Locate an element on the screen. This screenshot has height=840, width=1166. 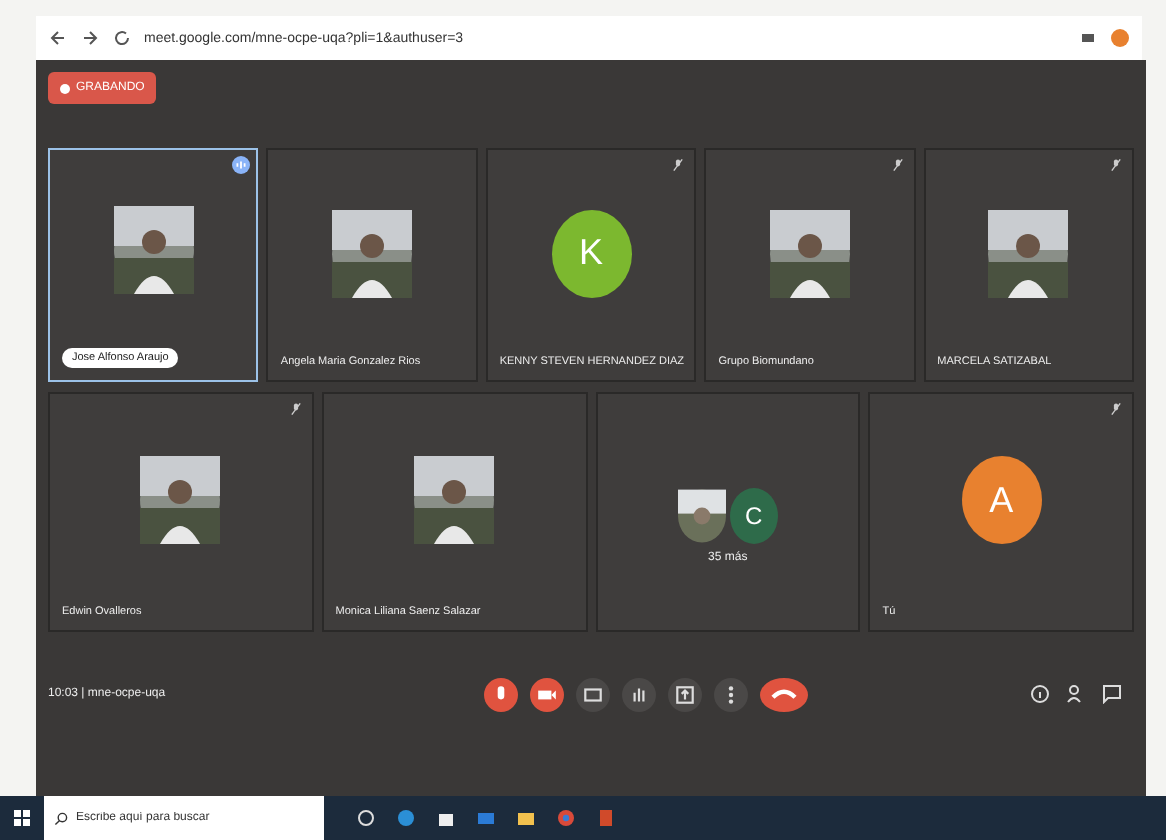
present-button is located at coordinates (684, 694).